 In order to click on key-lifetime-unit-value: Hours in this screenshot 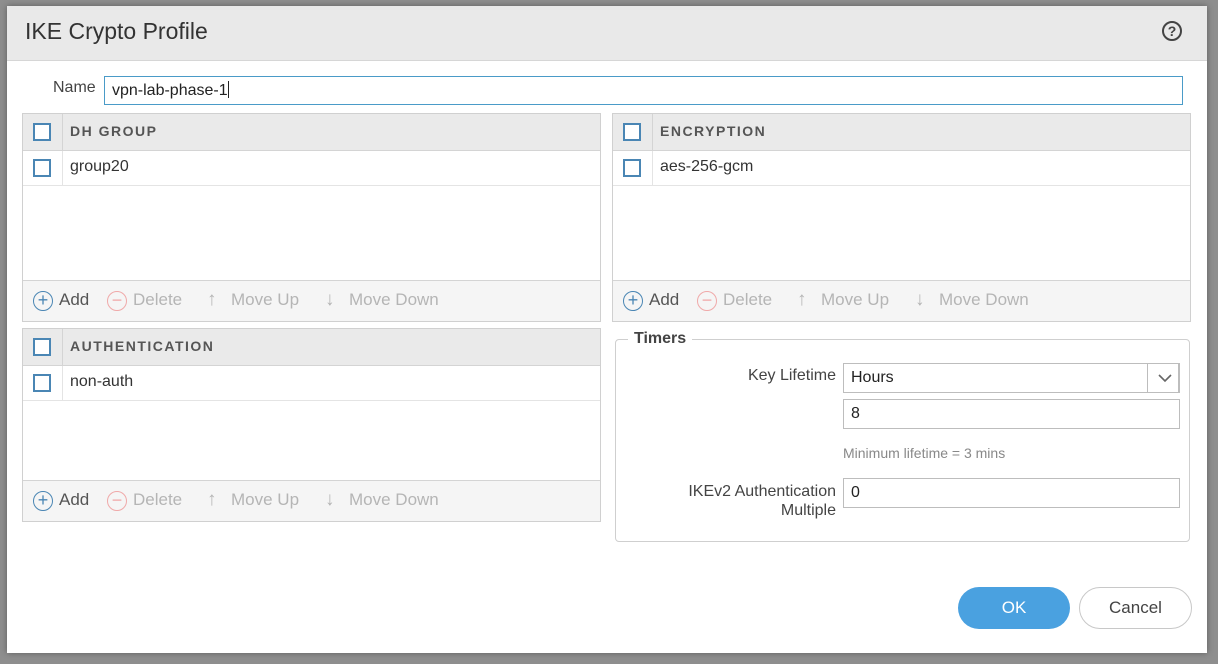, I will do `click(872, 377)`.